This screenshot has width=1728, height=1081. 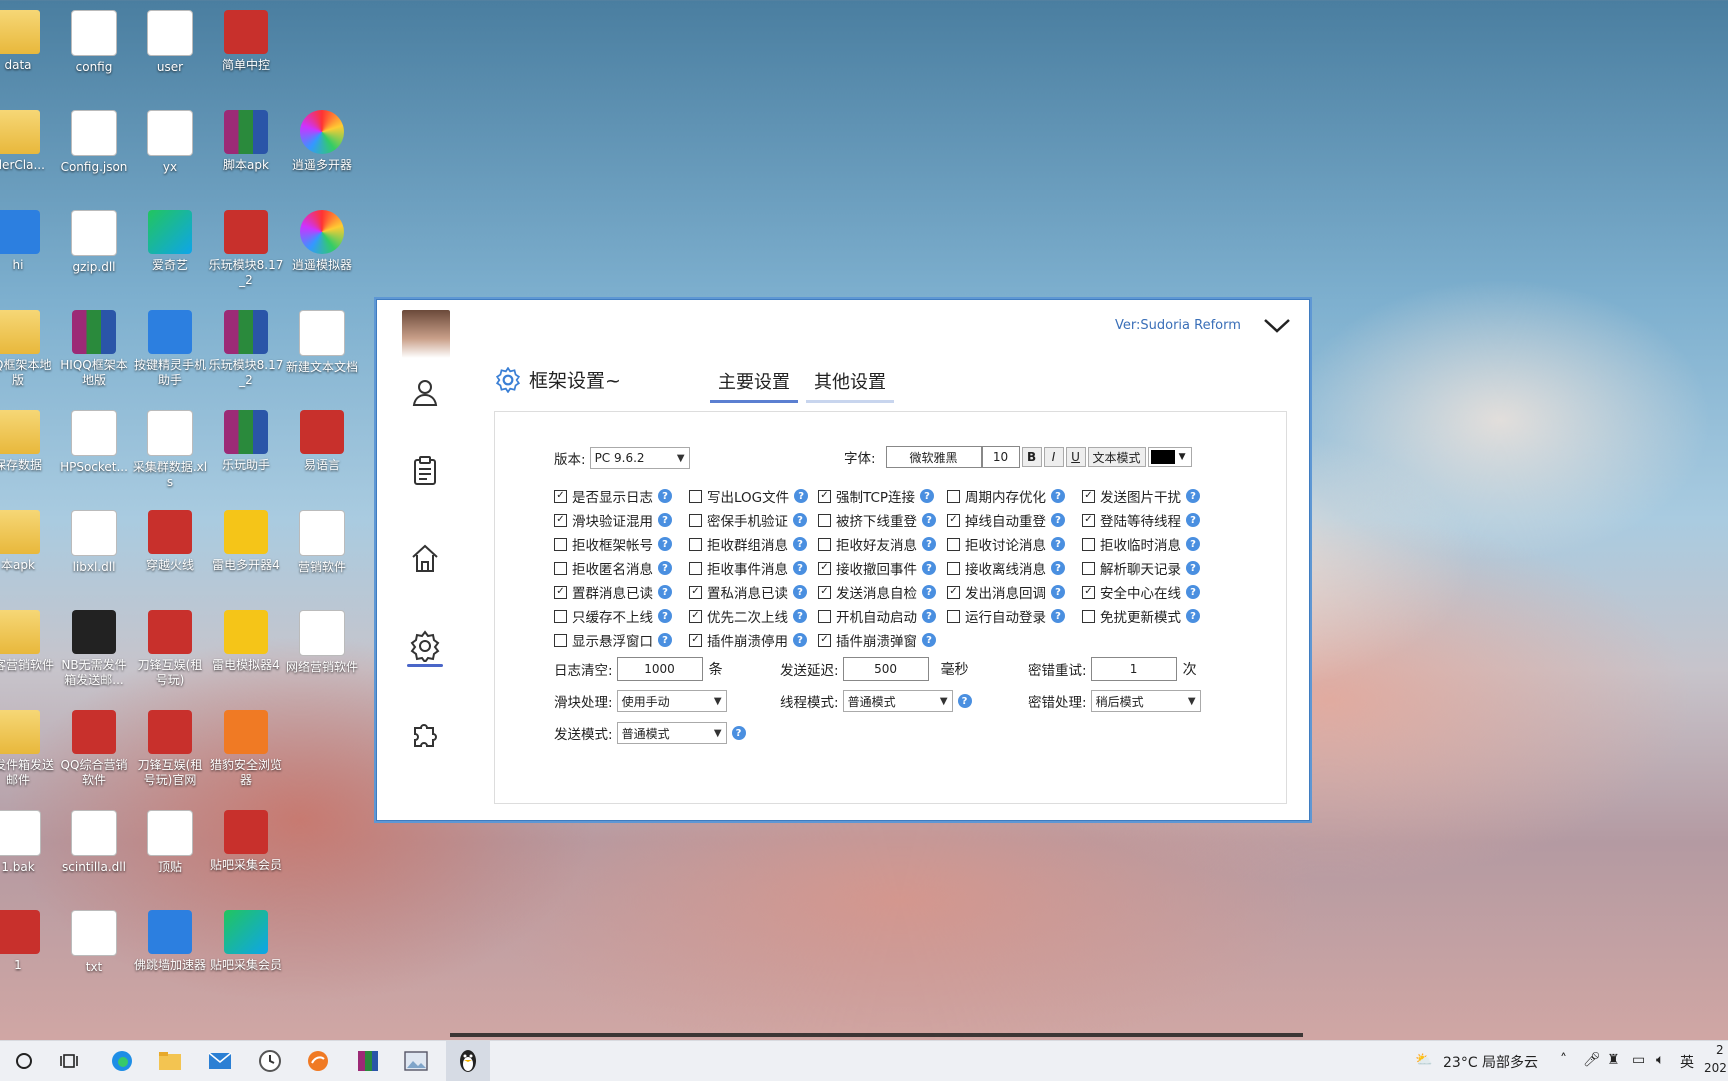 I want to click on clock-bottom: 202, so click(x=1715, y=1068).